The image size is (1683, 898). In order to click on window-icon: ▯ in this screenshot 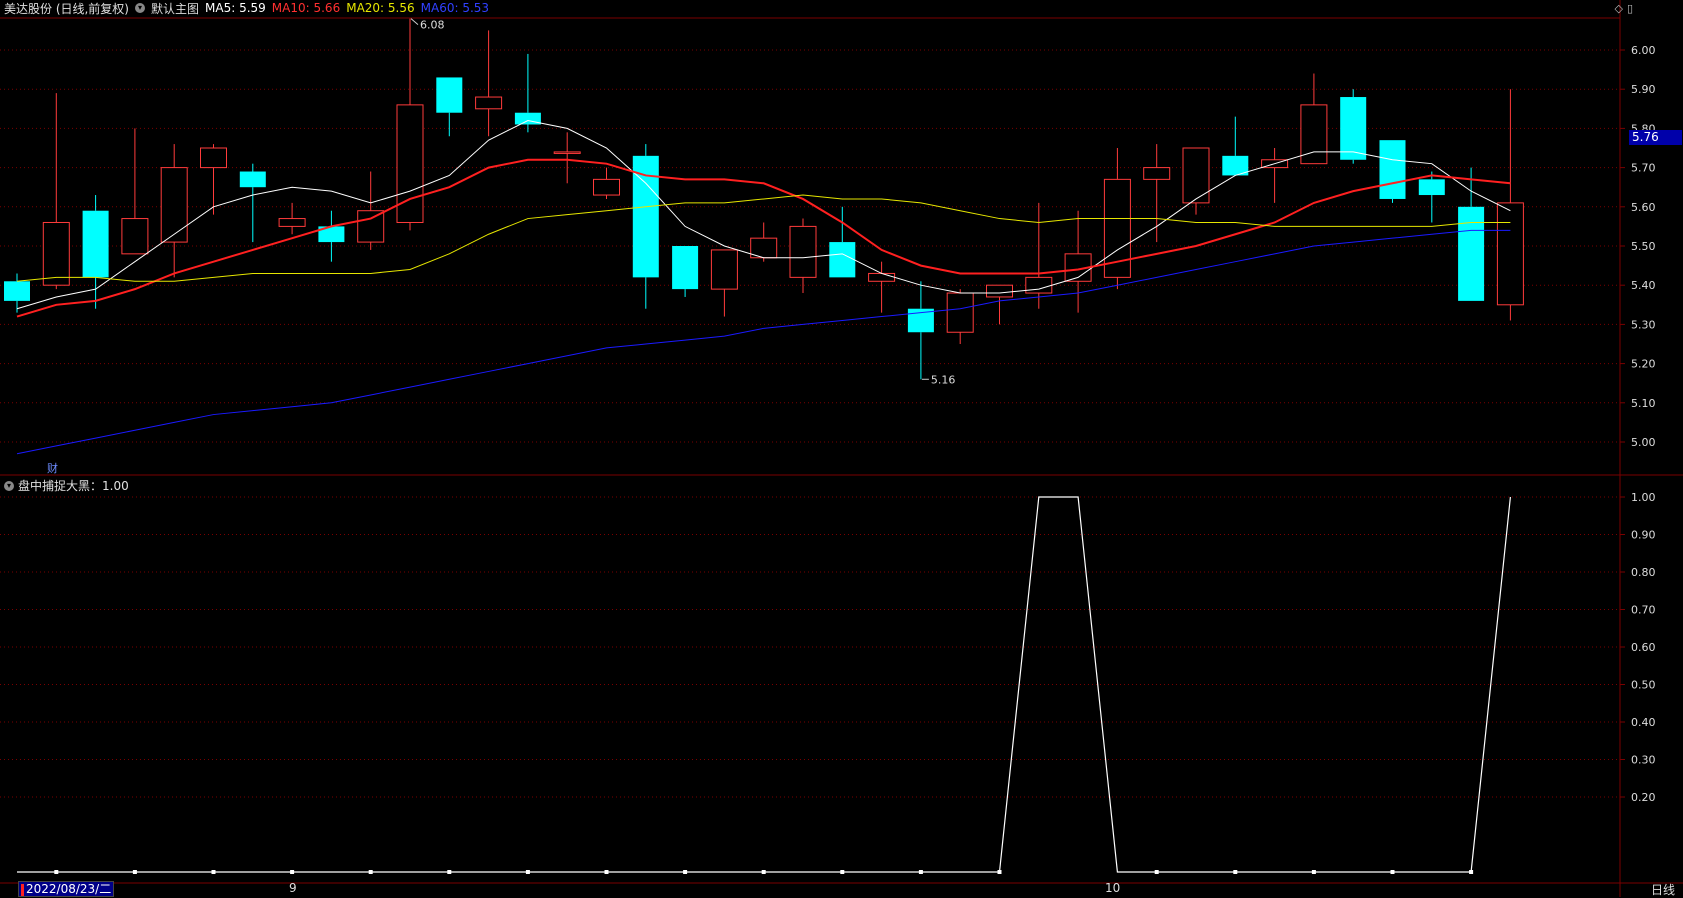, I will do `click(1630, 8)`.